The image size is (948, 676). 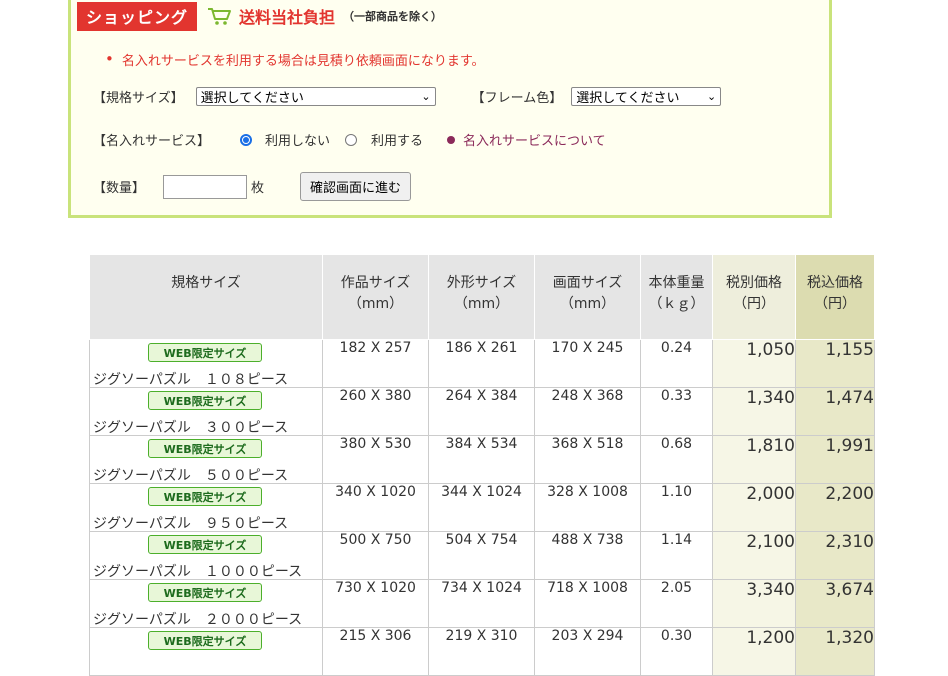 What do you see at coordinates (375, 363) in the screenshot?
I see `work-size-cell: 182 X 257` at bounding box center [375, 363].